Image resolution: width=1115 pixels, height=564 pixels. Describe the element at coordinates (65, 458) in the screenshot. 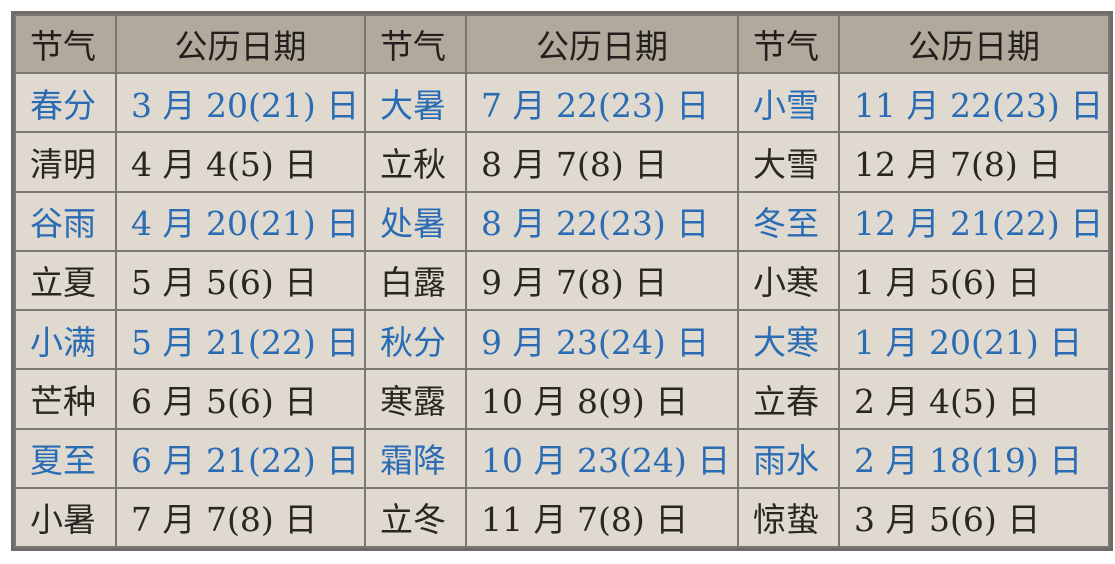

I see `term-cell: 夏至` at that location.